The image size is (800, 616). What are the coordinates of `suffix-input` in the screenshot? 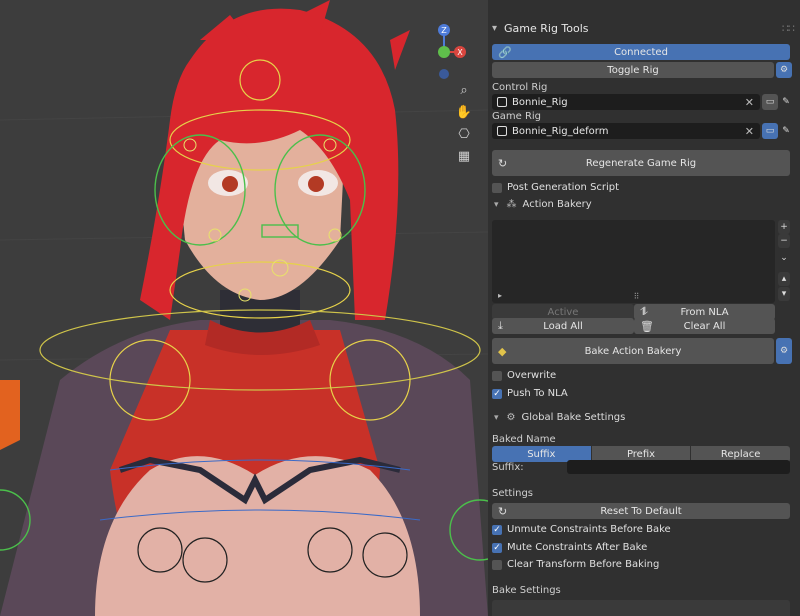 It's located at (678, 467).